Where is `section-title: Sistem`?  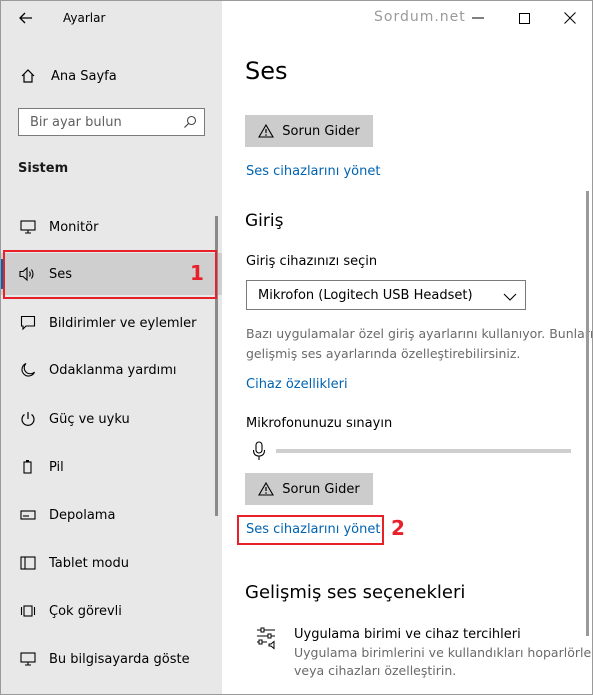 section-title: Sistem is located at coordinates (43, 168).